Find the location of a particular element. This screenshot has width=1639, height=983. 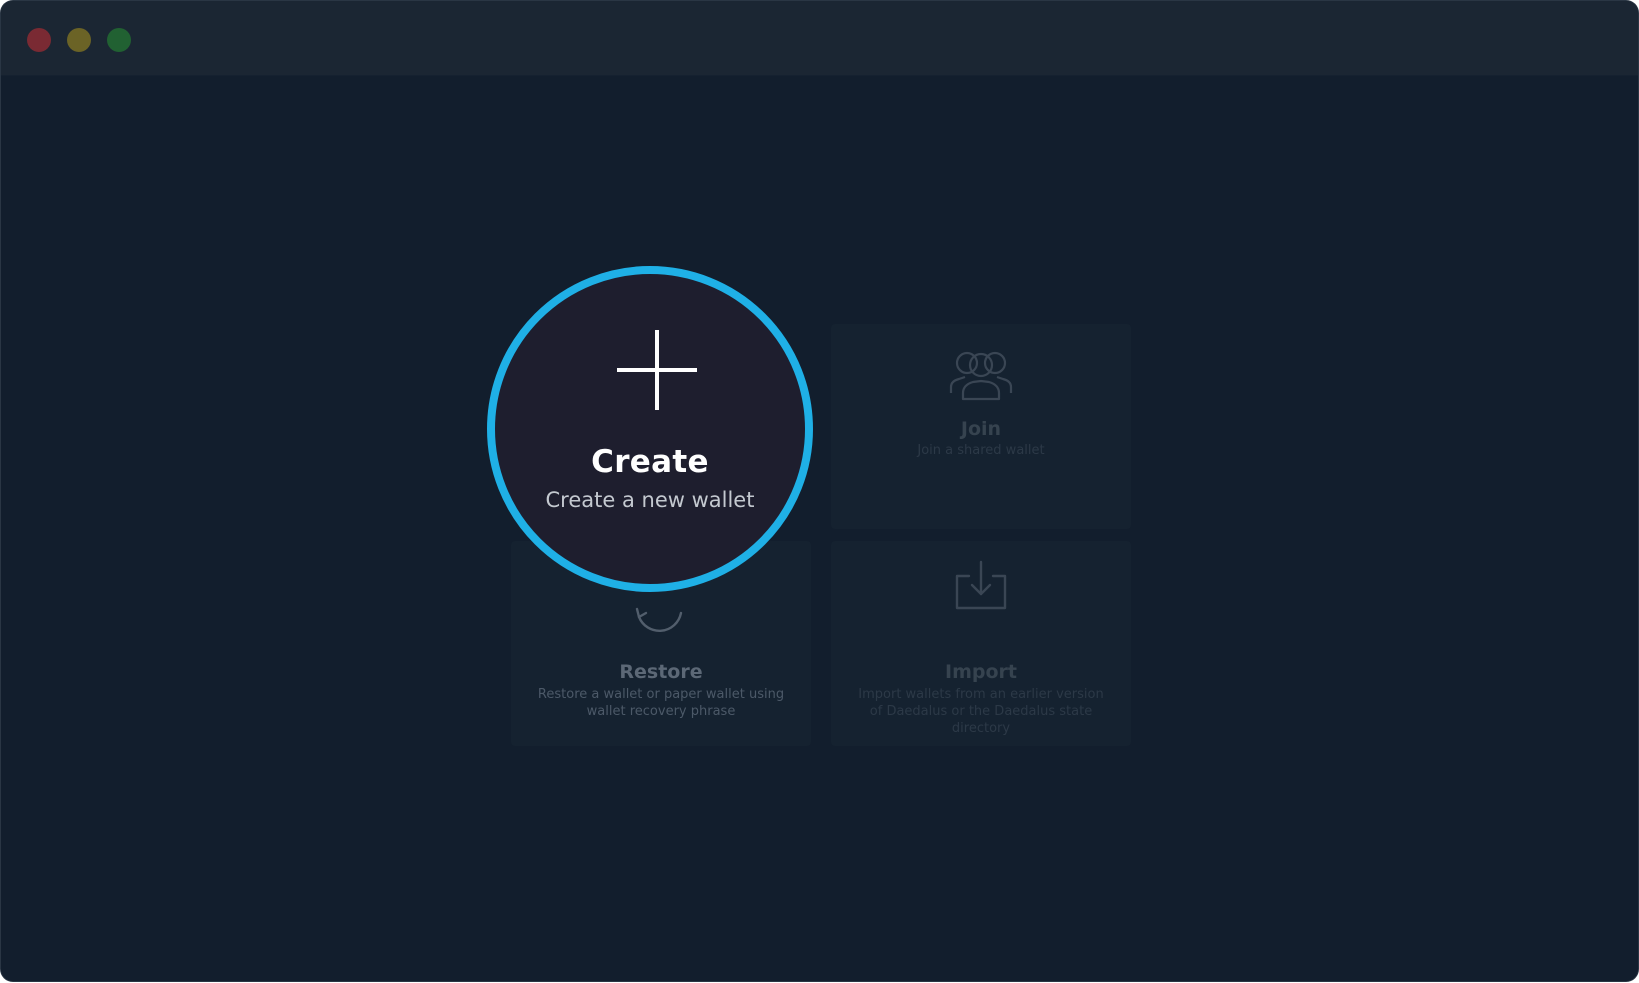

restore-option-title: Restore is located at coordinates (661, 672).